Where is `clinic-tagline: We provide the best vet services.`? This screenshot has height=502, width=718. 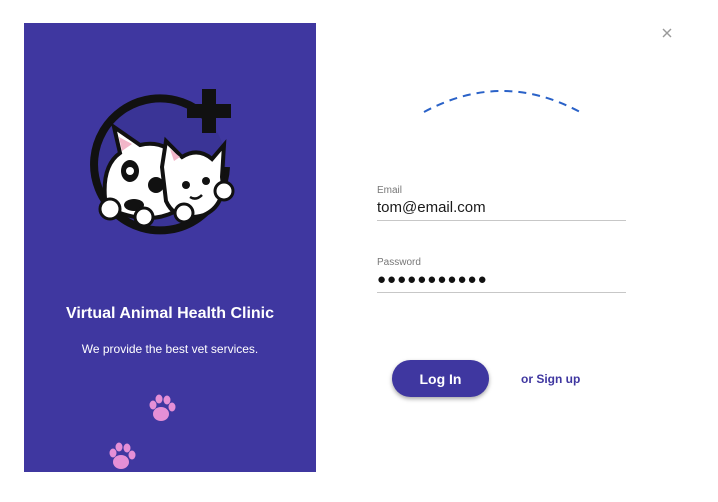
clinic-tagline: We provide the best vet services. is located at coordinates (170, 349).